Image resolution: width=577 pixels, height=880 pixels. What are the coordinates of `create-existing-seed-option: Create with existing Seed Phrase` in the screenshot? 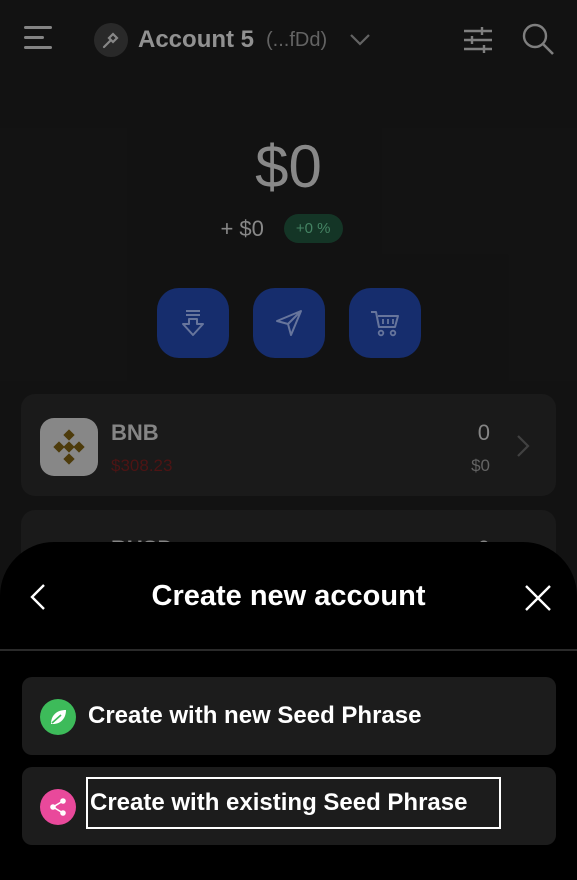 It's located at (289, 806).